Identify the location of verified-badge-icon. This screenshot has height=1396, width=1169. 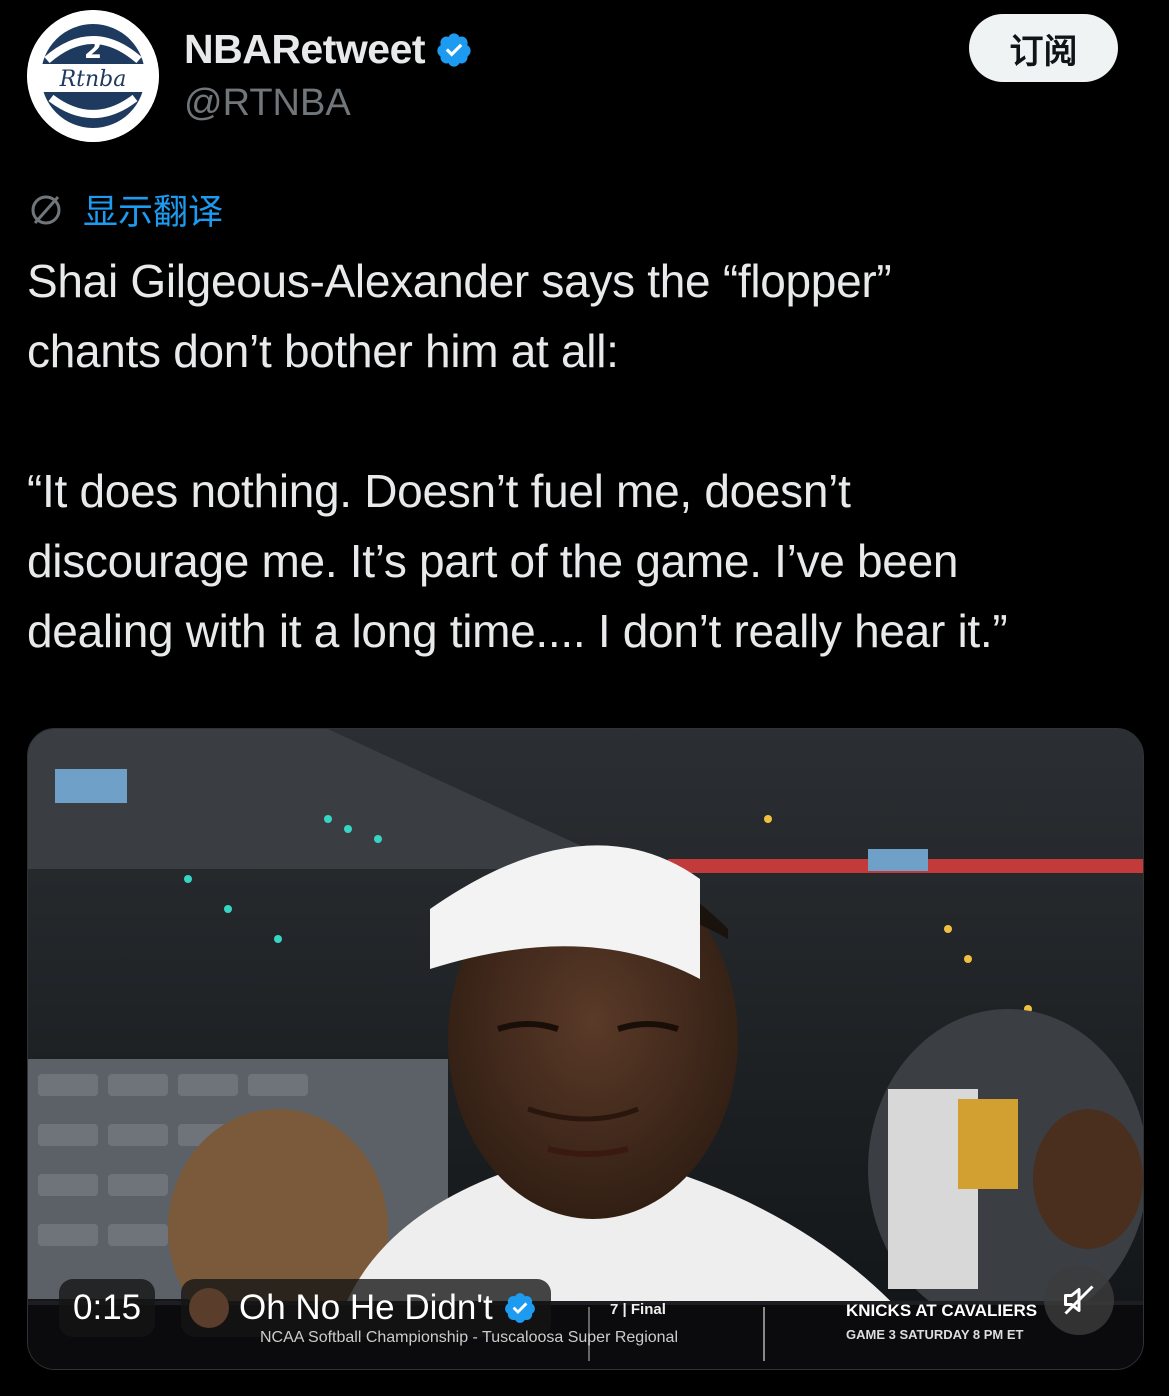
(454, 49).